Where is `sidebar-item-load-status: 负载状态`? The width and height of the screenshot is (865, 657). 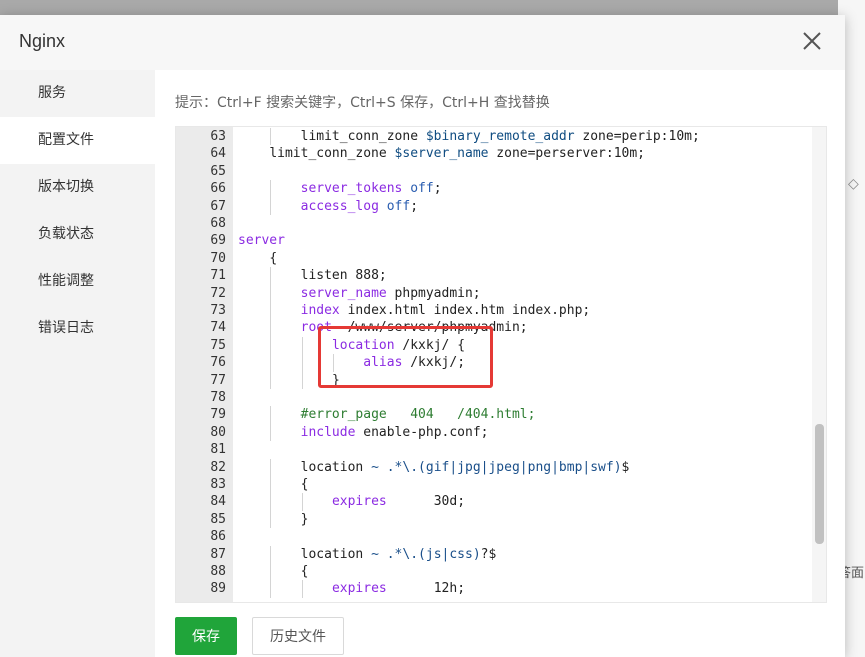 sidebar-item-load-status: 负载状态 is located at coordinates (77, 234).